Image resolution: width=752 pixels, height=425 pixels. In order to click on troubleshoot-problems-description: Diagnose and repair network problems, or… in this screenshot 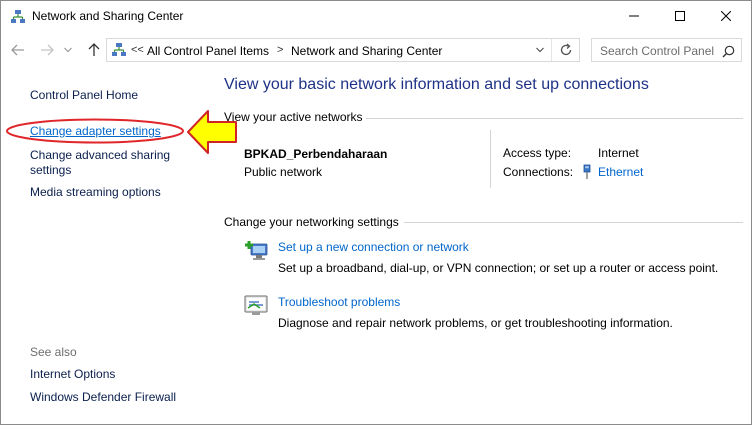, I will do `click(475, 323)`.